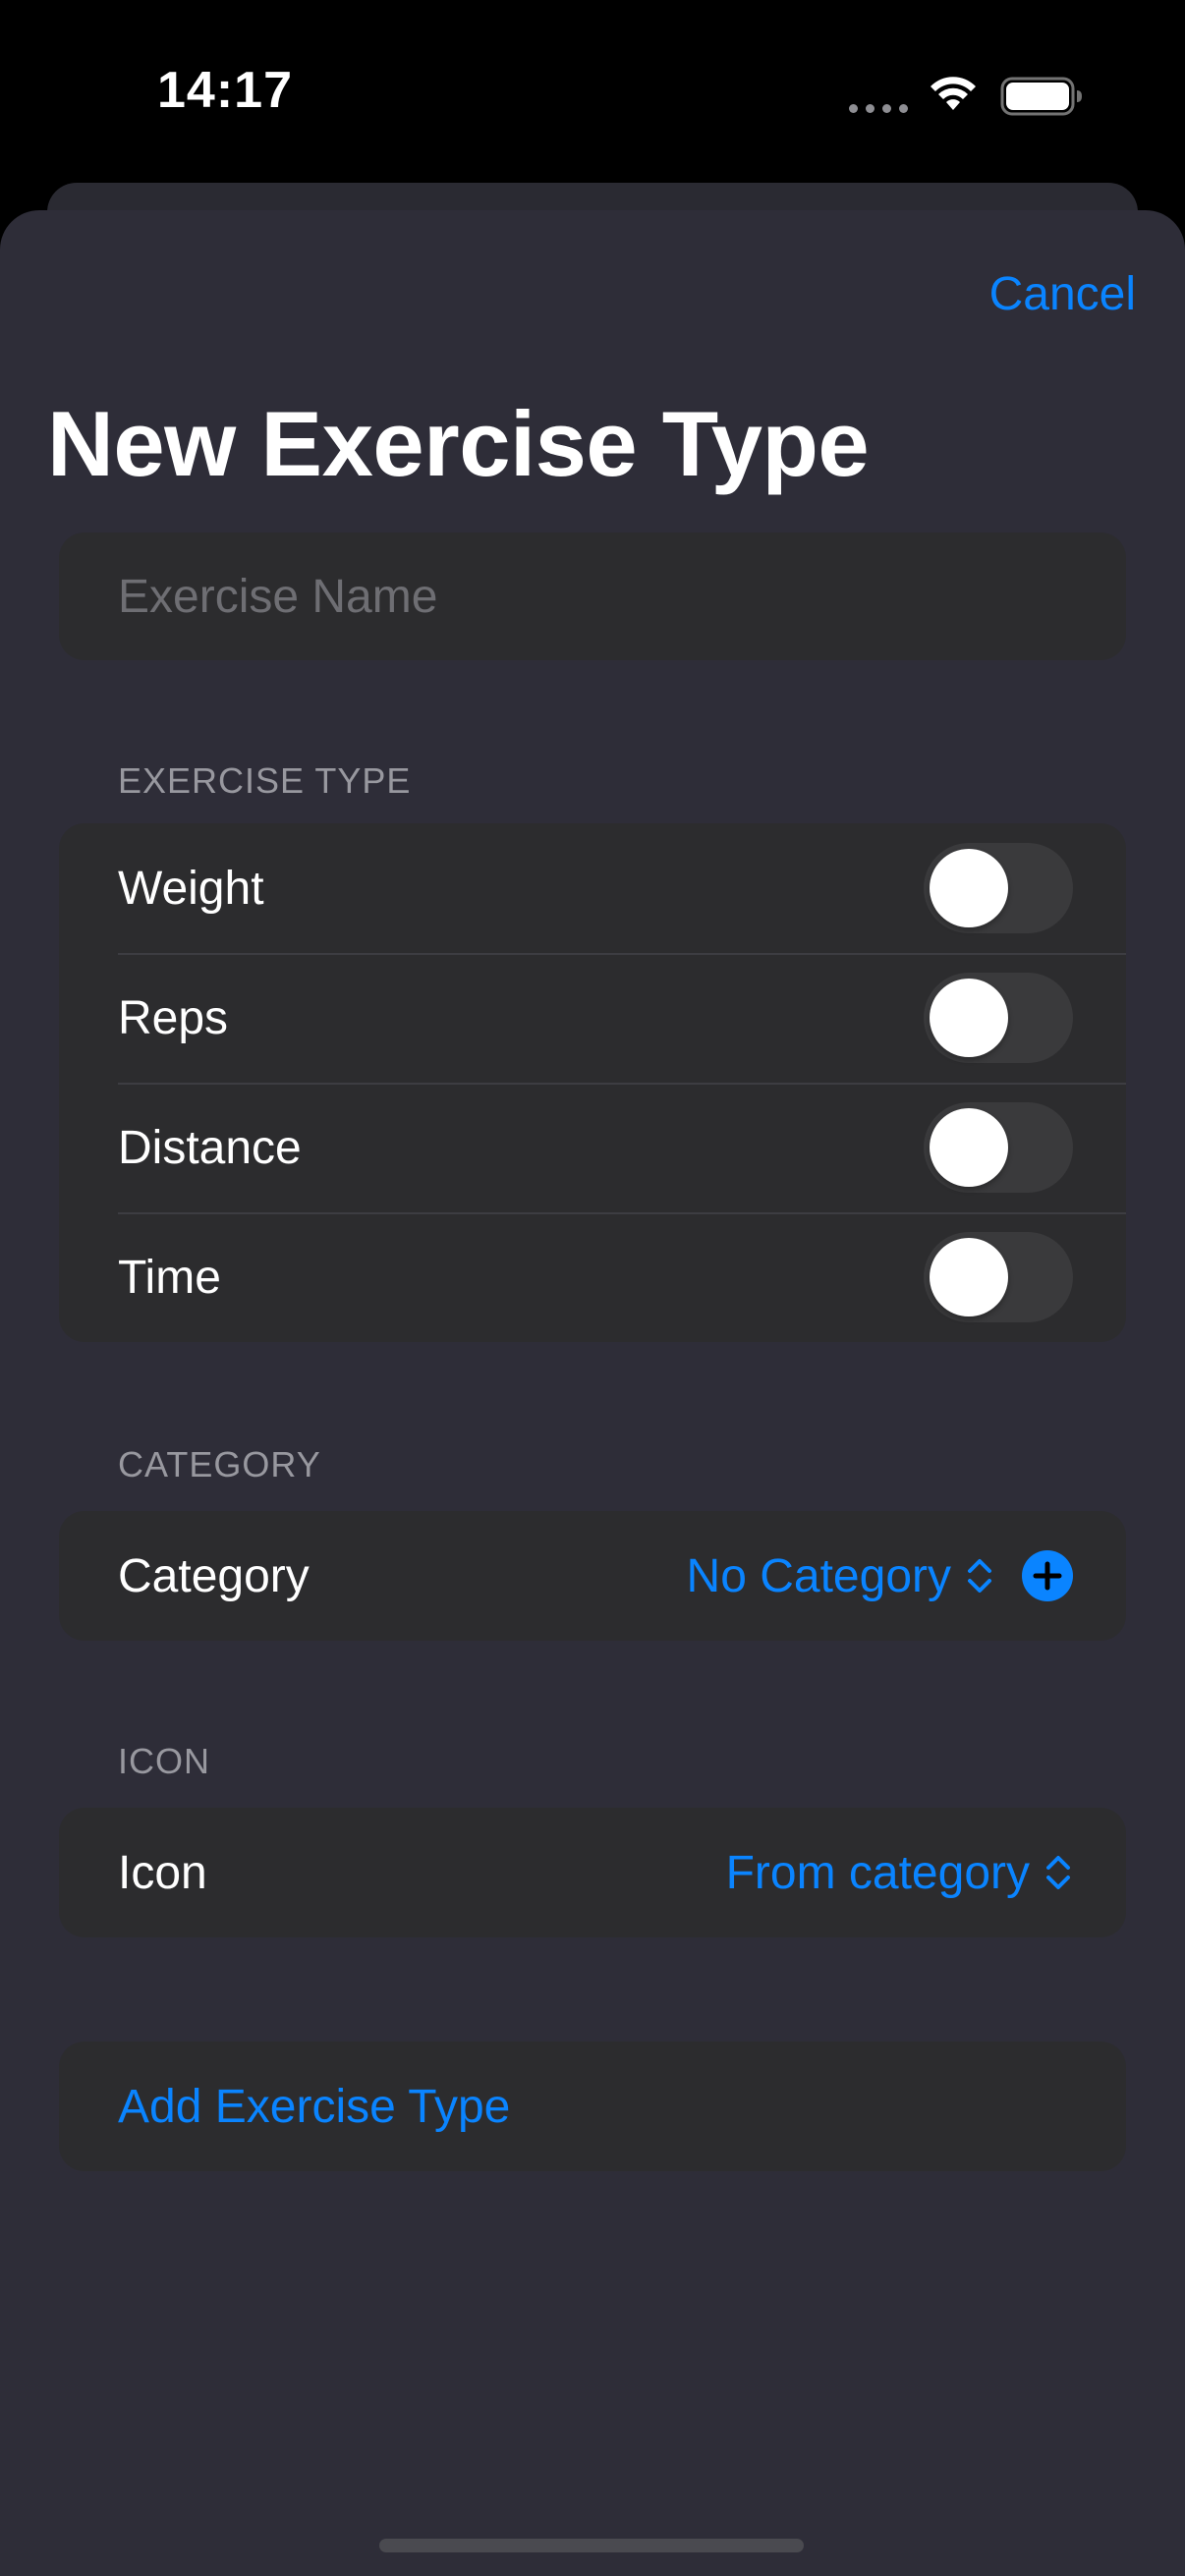 This screenshot has width=1185, height=2576. What do you see at coordinates (265, 780) in the screenshot?
I see `section-header-exercise-type: EXERCISE TYPE` at bounding box center [265, 780].